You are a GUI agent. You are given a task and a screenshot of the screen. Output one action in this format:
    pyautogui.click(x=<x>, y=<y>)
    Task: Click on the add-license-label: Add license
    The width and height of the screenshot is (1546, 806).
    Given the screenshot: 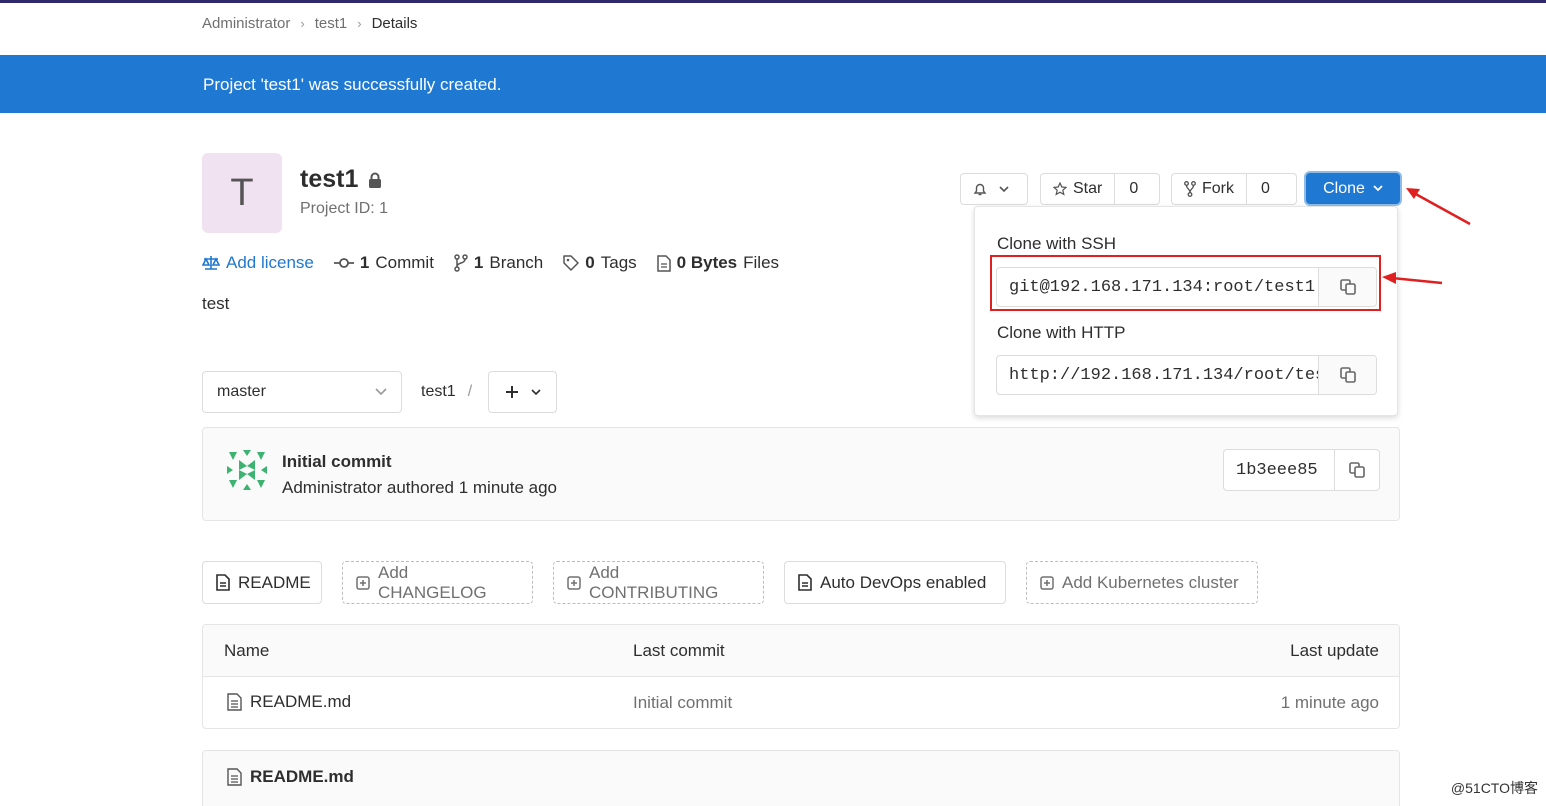 What is the action you would take?
    pyautogui.click(x=270, y=262)
    